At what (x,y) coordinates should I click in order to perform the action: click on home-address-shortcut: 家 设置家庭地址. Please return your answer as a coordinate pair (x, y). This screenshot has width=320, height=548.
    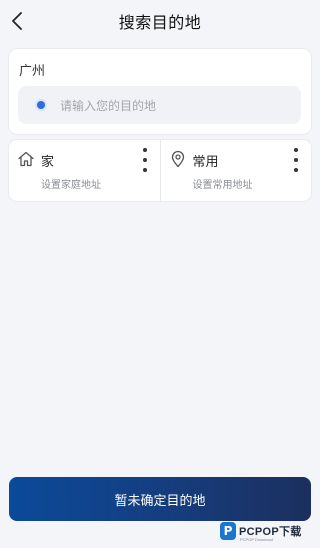
    Looking at the image, I should click on (84, 170).